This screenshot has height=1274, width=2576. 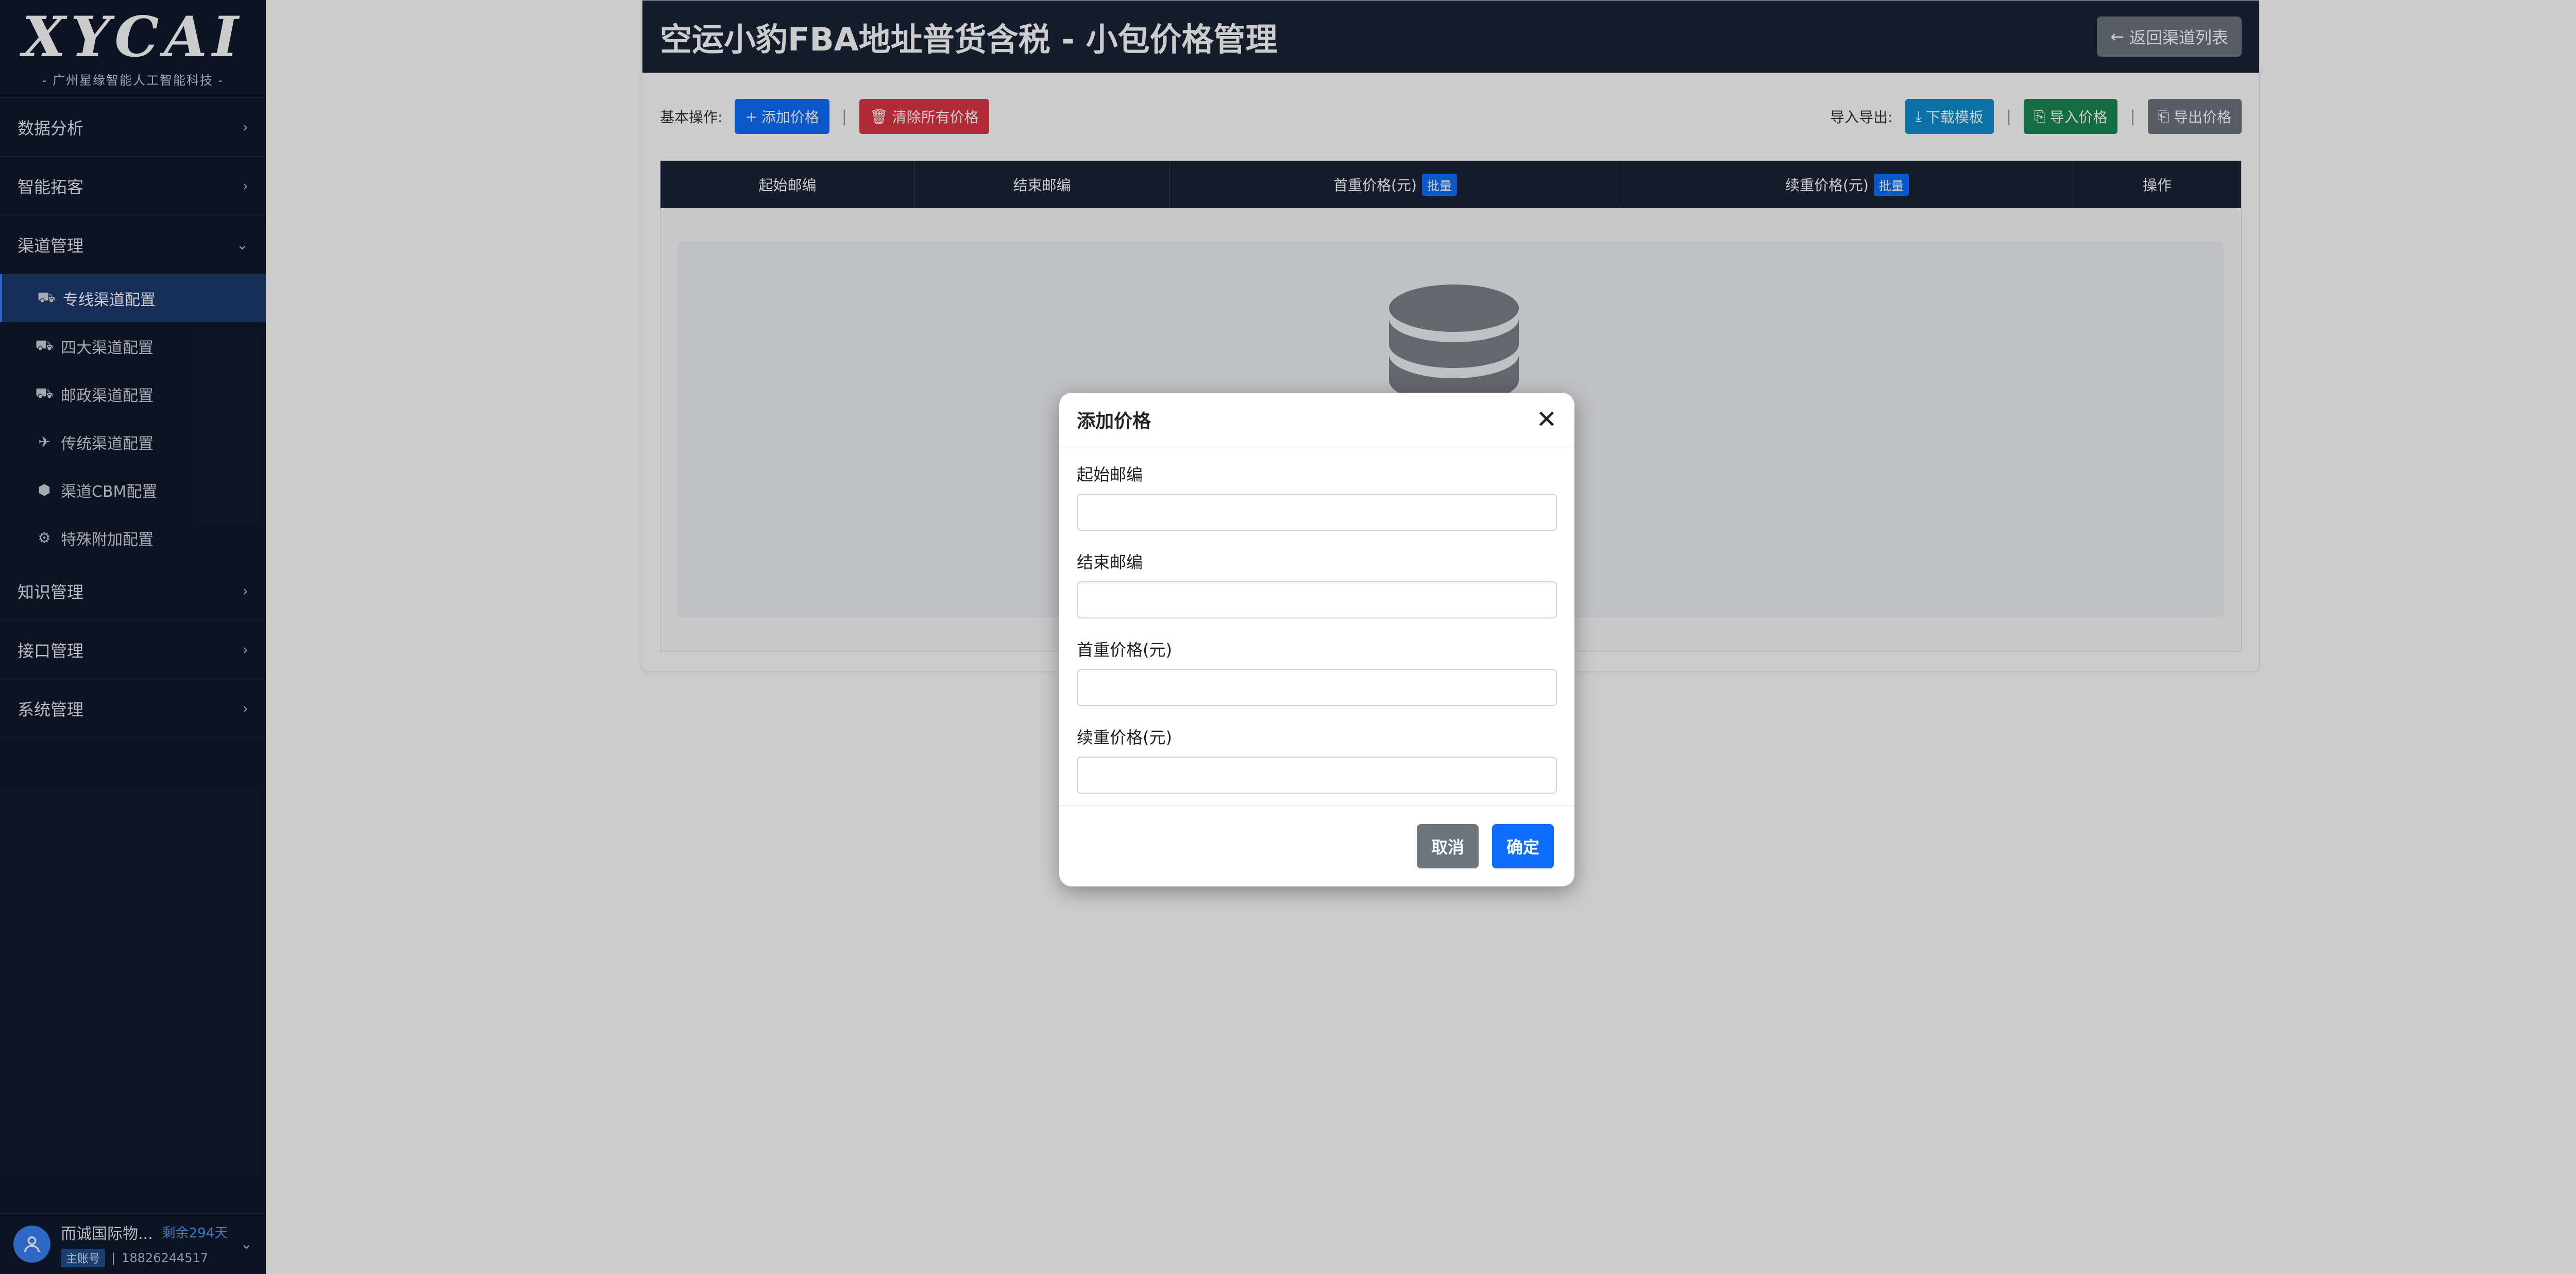 I want to click on start-zip-label: 起始邮编, so click(x=1110, y=474).